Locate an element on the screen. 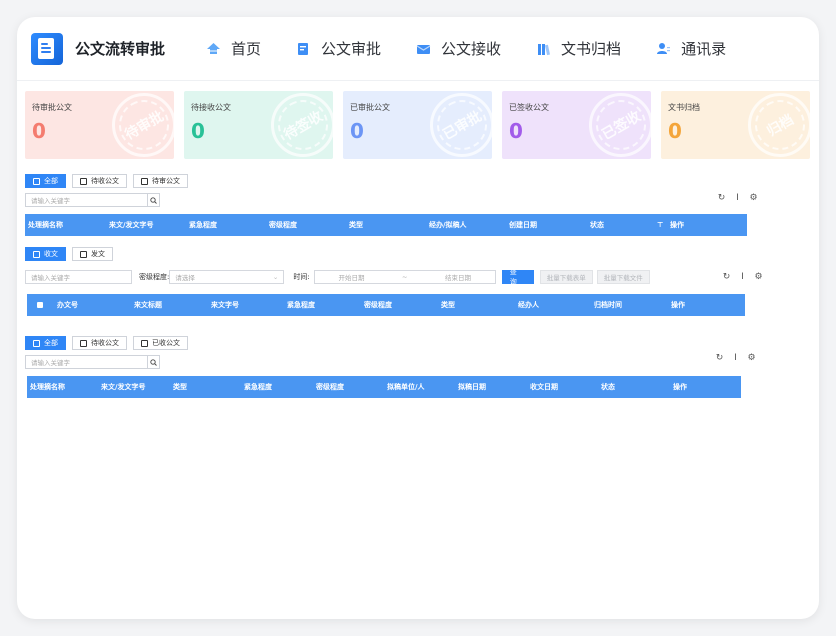  stat-card-pending-receive: 待接收公文 0 待签收 is located at coordinates (258, 125).